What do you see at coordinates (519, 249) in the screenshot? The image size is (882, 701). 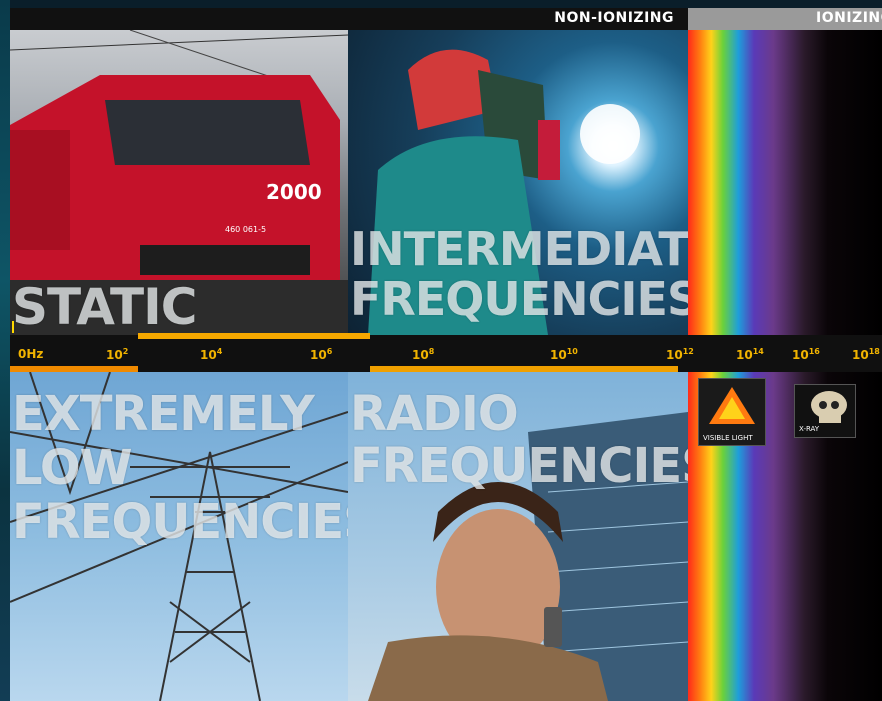 I see `intermediate-title-line1: INTERMEDIATE` at bounding box center [519, 249].